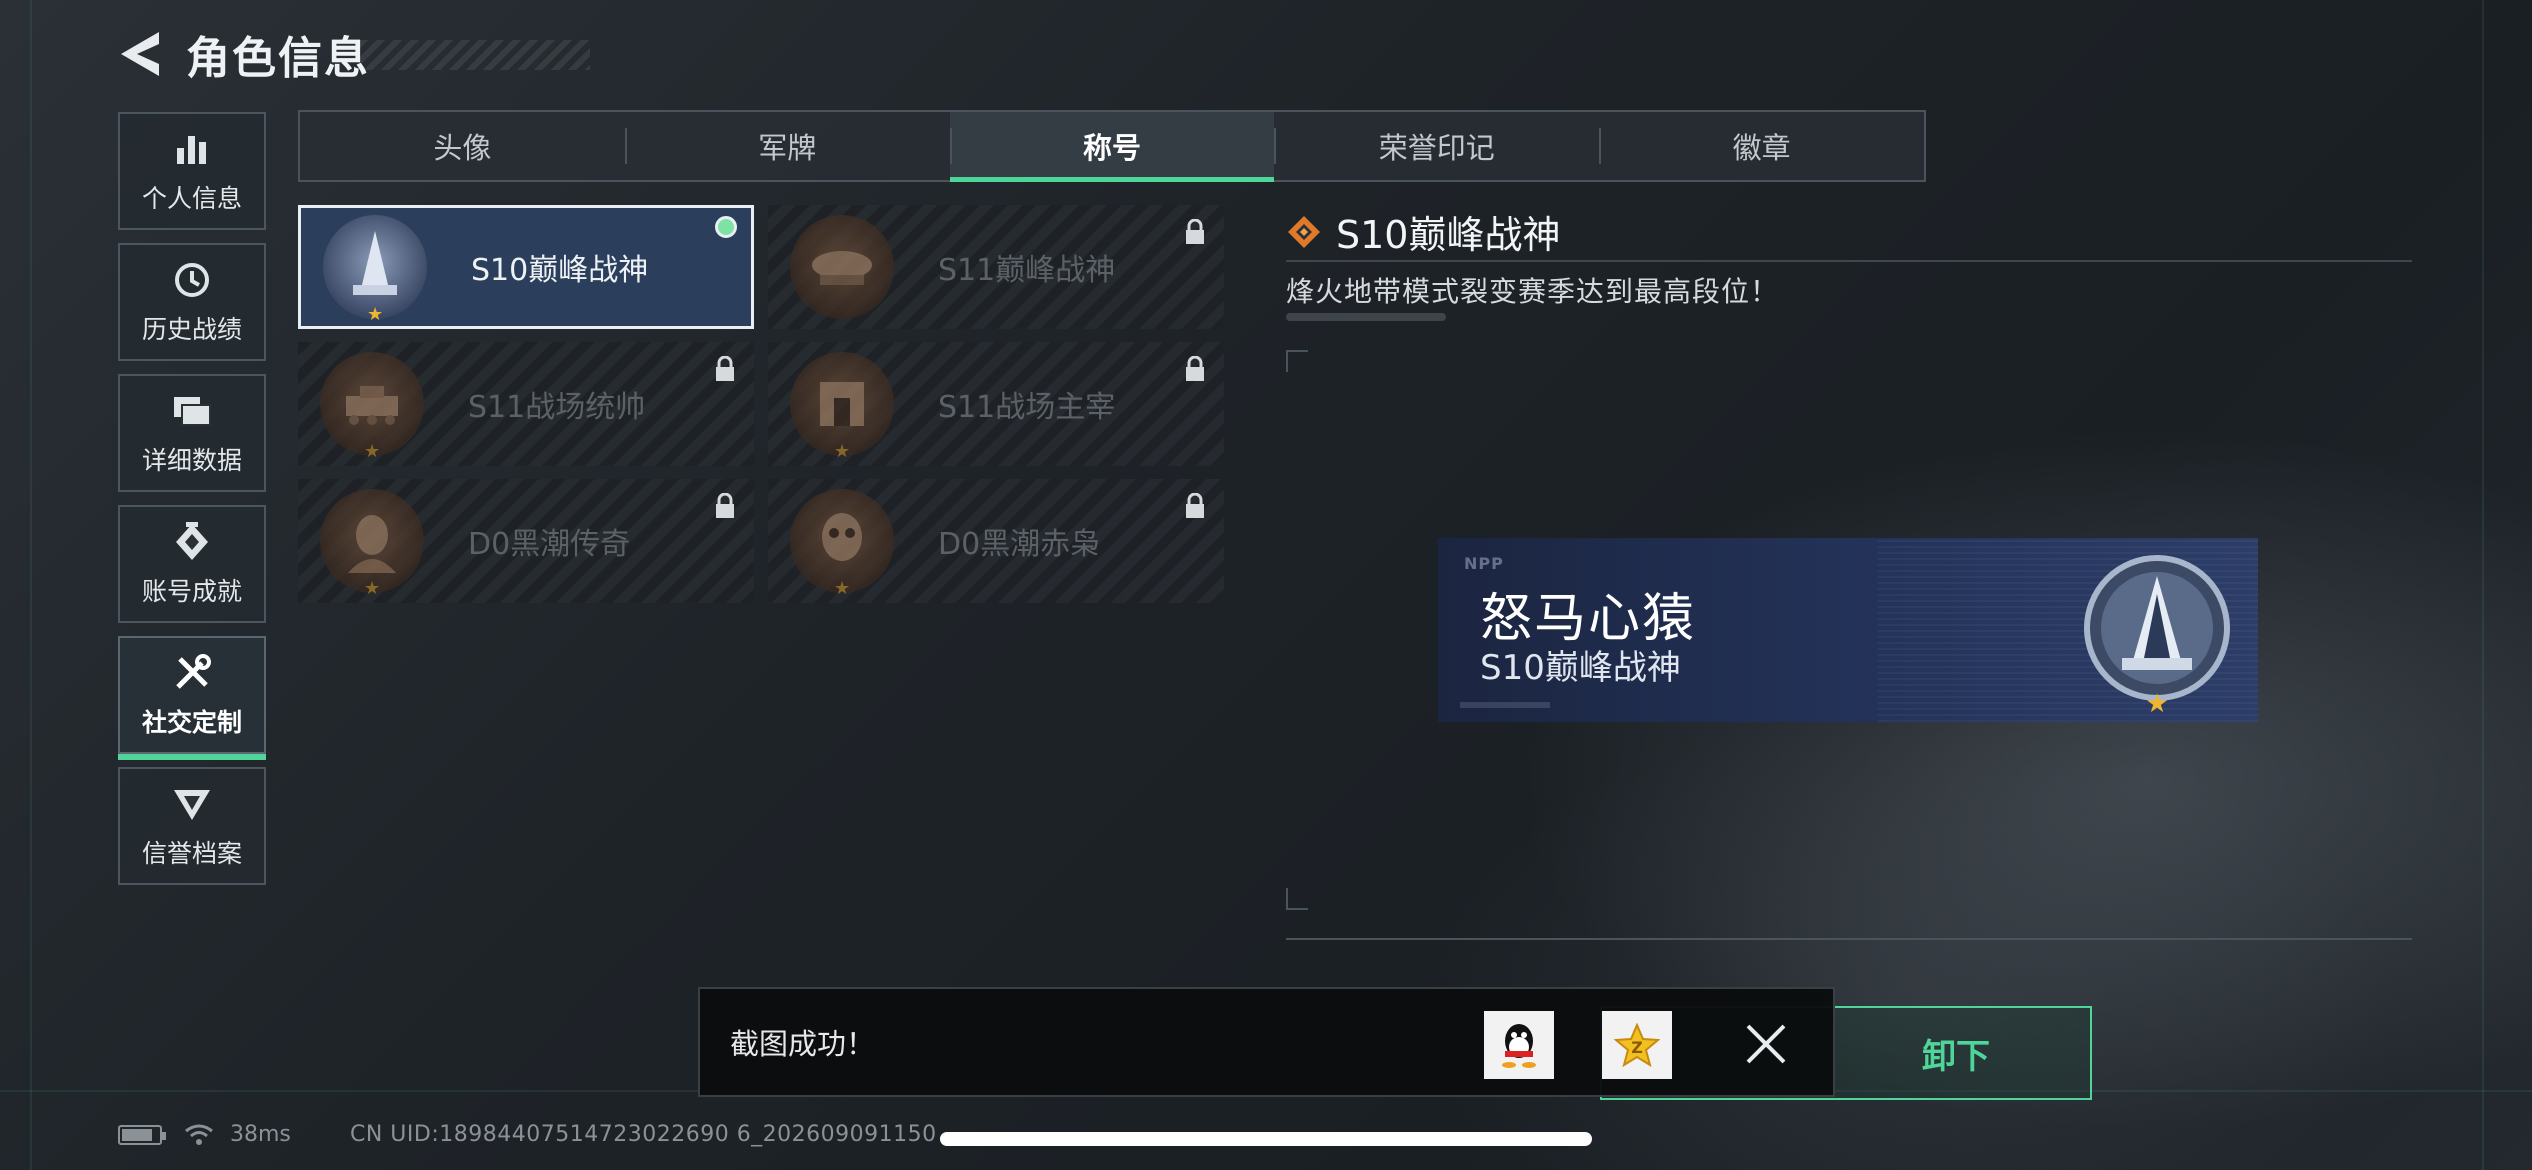 The image size is (2532, 1170). Describe the element at coordinates (191, 591) in the screenshot. I see `sidebar-item-label: 账号成就` at that location.